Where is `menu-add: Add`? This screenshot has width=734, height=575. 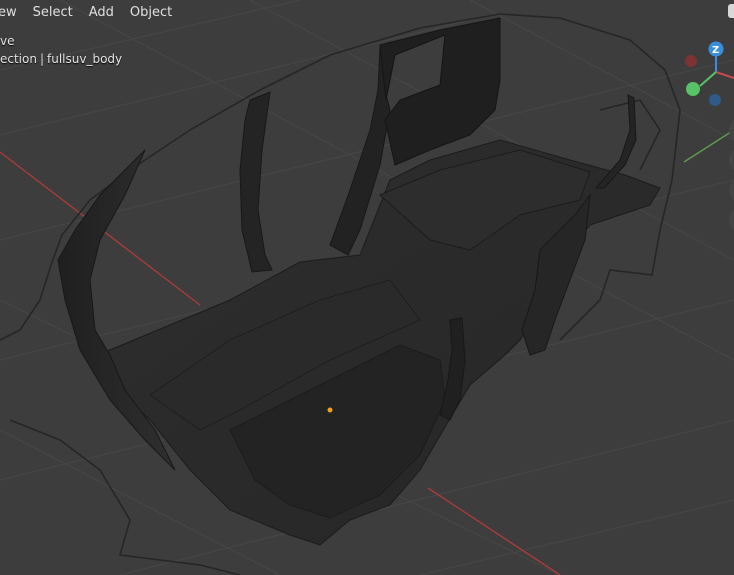
menu-add: Add is located at coordinates (101, 12).